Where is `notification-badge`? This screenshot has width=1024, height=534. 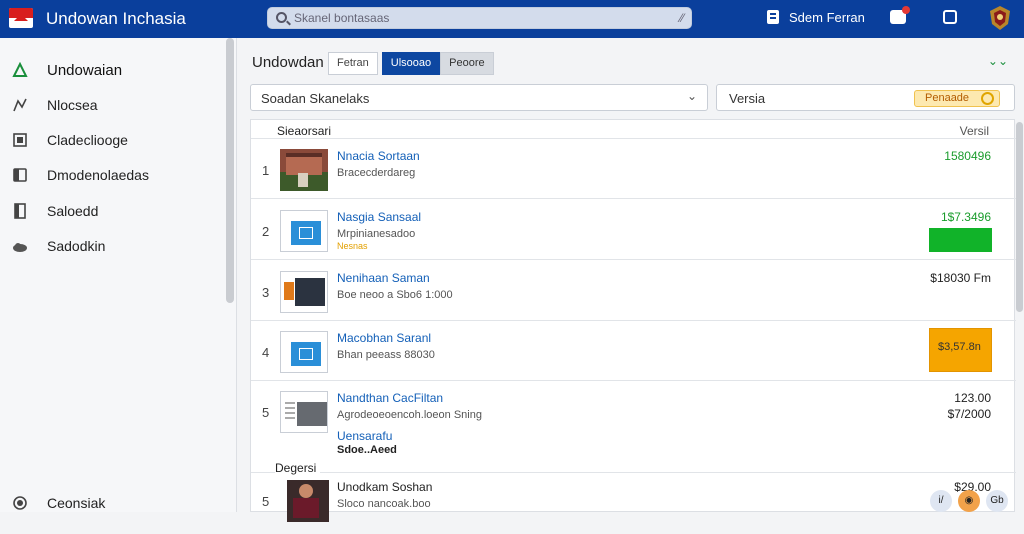
notification-badge is located at coordinates (906, 10).